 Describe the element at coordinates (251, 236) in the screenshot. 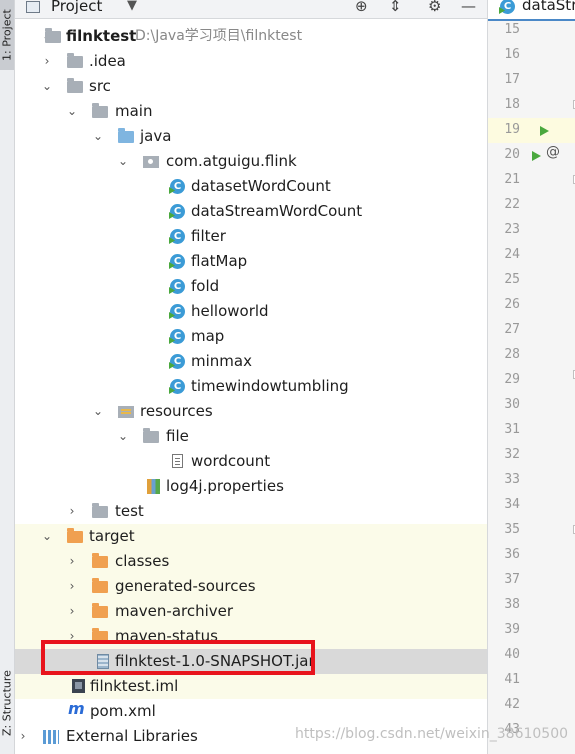

I see `tree-row: C filter` at that location.